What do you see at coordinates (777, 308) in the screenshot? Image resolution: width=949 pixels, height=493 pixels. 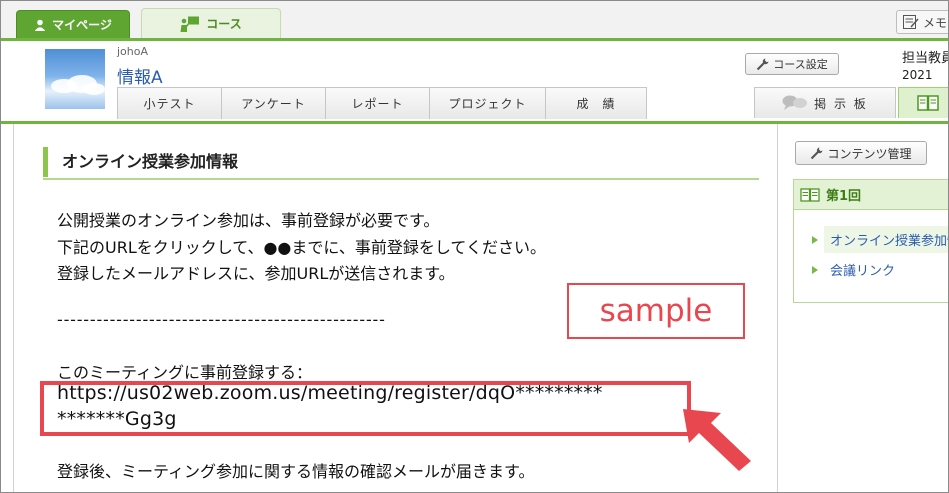 I see `sidebar-border` at bounding box center [777, 308].